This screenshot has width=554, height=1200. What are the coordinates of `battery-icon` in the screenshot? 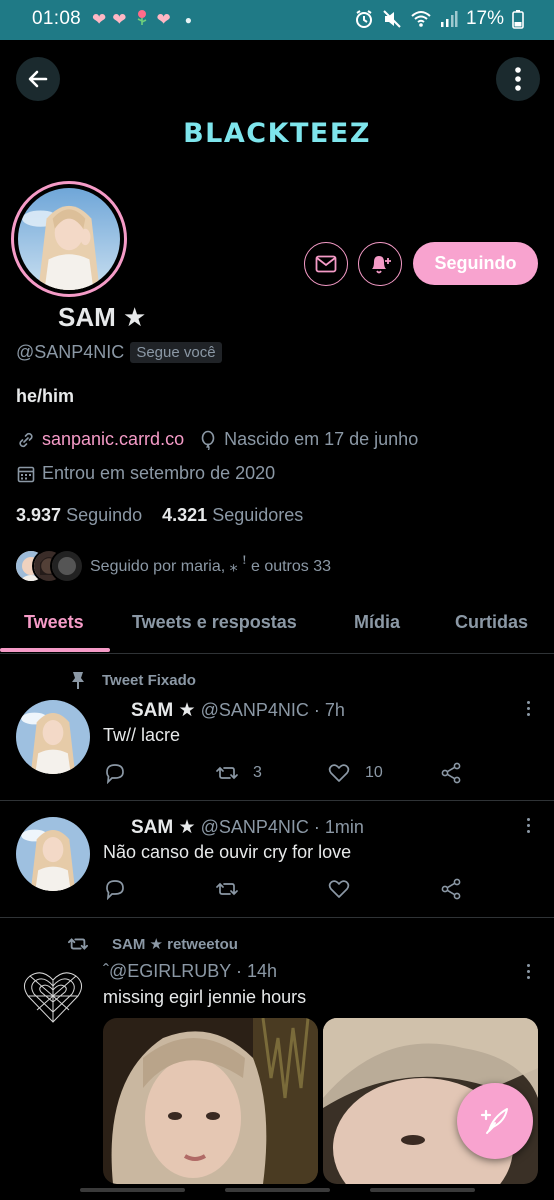 It's located at (518, 19).